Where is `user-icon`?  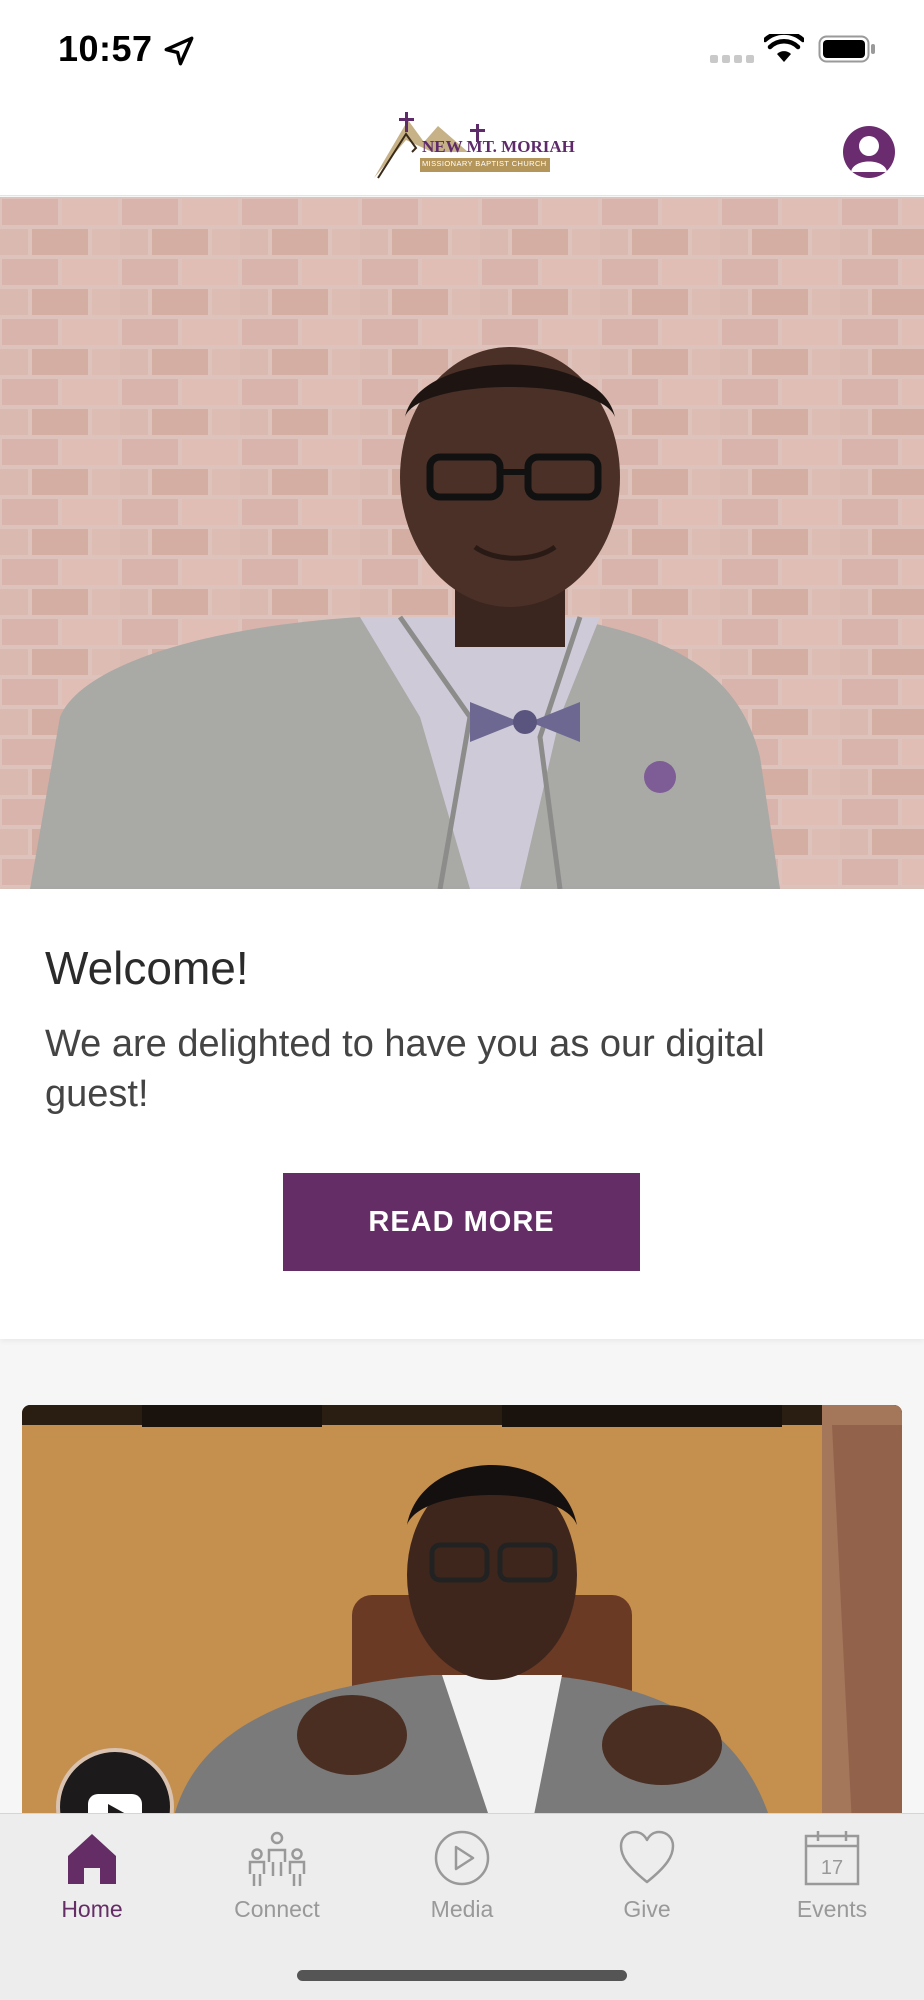
user-icon is located at coordinates (869, 154).